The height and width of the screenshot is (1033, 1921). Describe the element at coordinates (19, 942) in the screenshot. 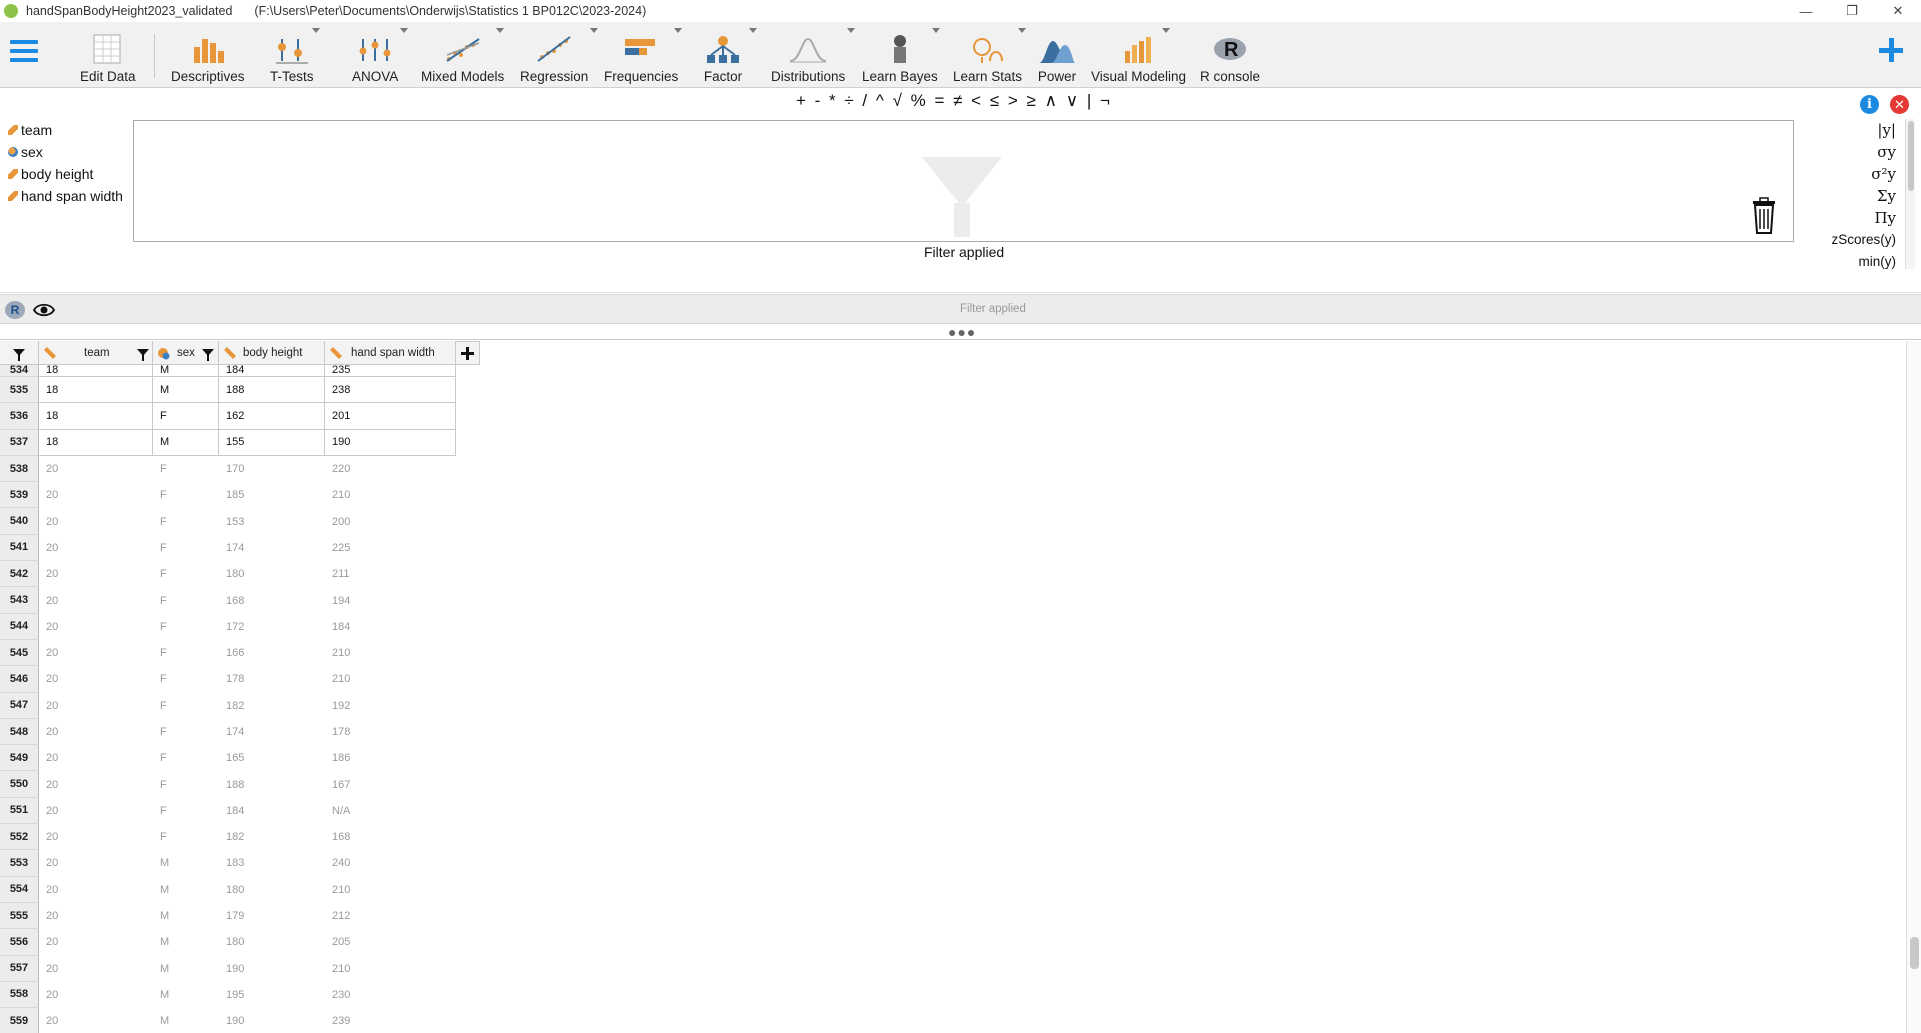

I see `row-number: 556` at that location.